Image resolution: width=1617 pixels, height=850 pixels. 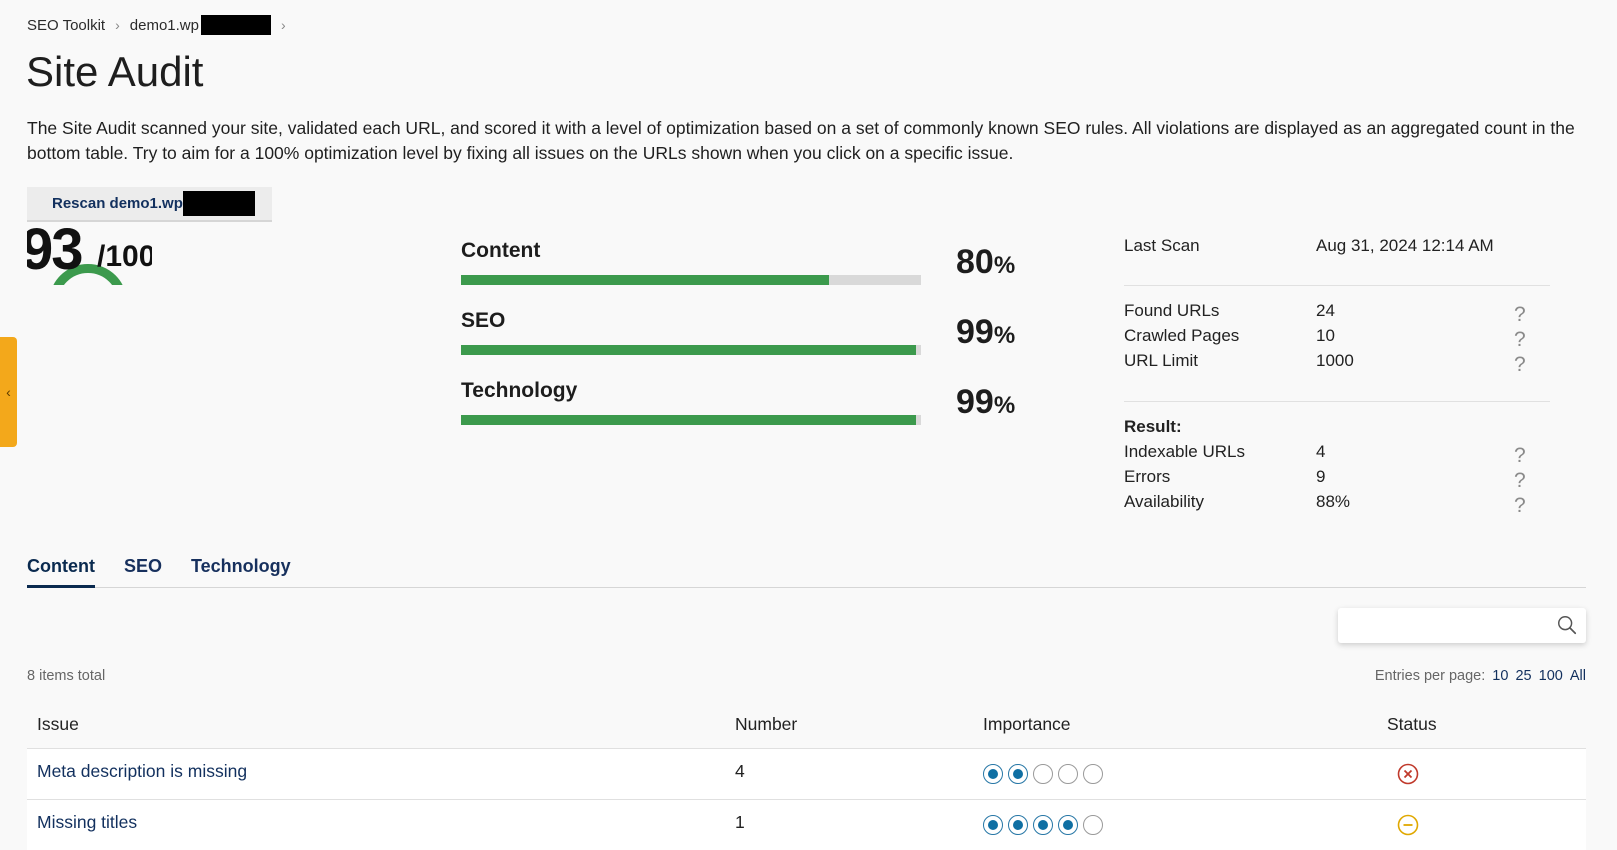 What do you see at coordinates (1321, 476) in the screenshot?
I see `stat-value: 9` at bounding box center [1321, 476].